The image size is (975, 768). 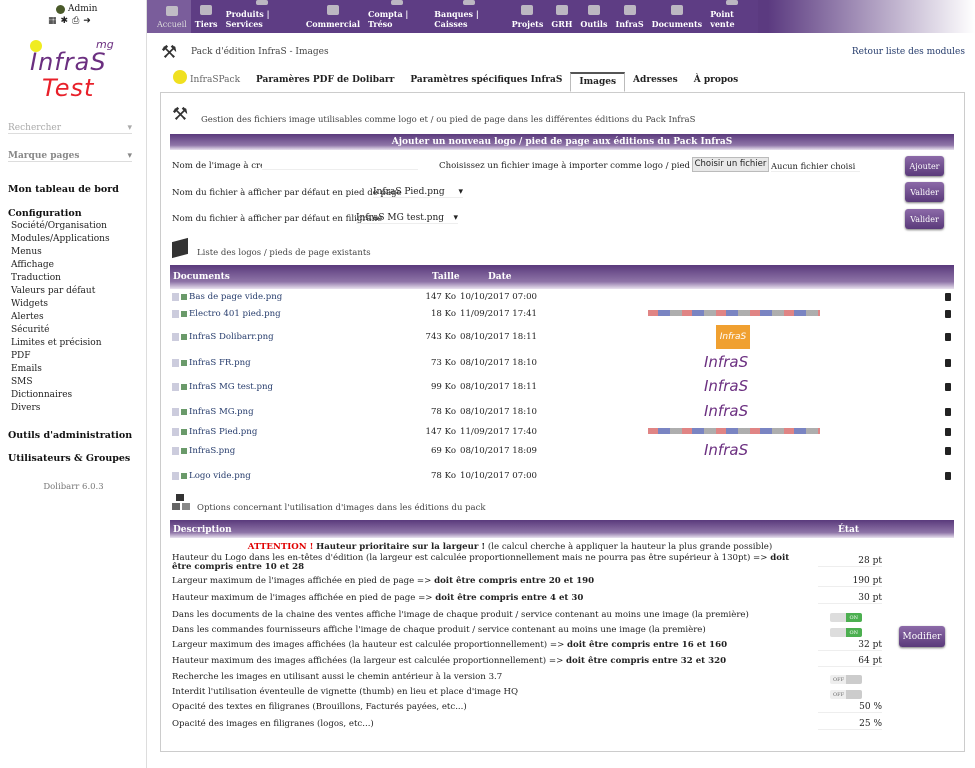 What do you see at coordinates (60, 317) in the screenshot?
I see `sidebar-config-item: Alertes` at bounding box center [60, 317].